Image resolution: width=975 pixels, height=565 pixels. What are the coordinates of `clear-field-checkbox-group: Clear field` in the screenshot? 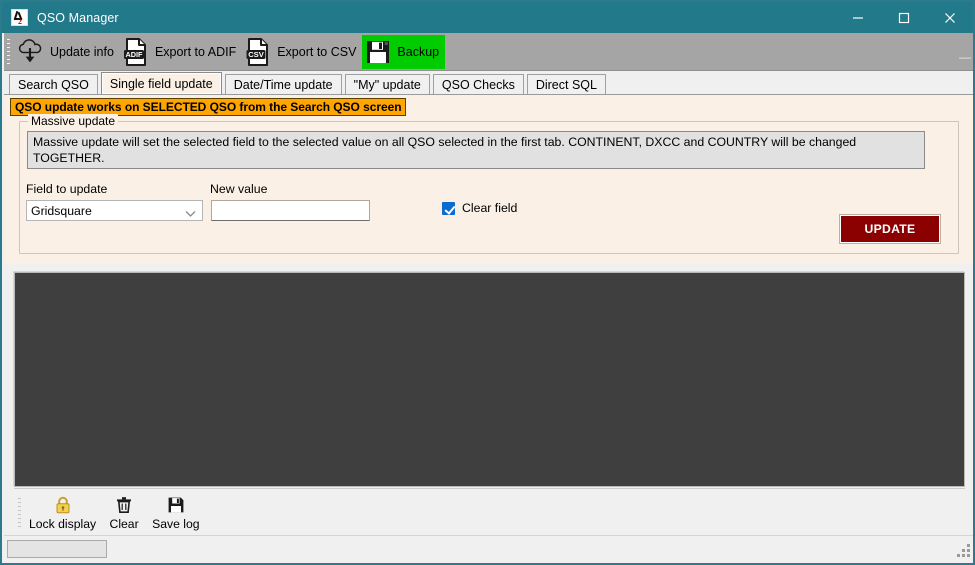 It's located at (479, 208).